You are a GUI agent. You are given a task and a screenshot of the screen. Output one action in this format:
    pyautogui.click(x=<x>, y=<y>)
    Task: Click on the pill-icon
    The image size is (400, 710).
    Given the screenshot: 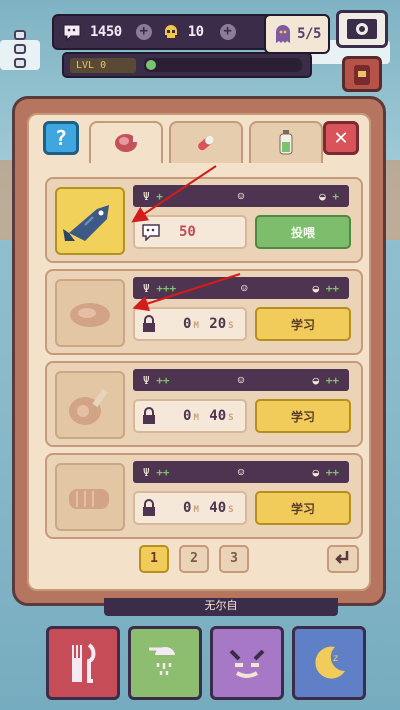 What is the action you would take?
    pyautogui.click(x=206, y=143)
    